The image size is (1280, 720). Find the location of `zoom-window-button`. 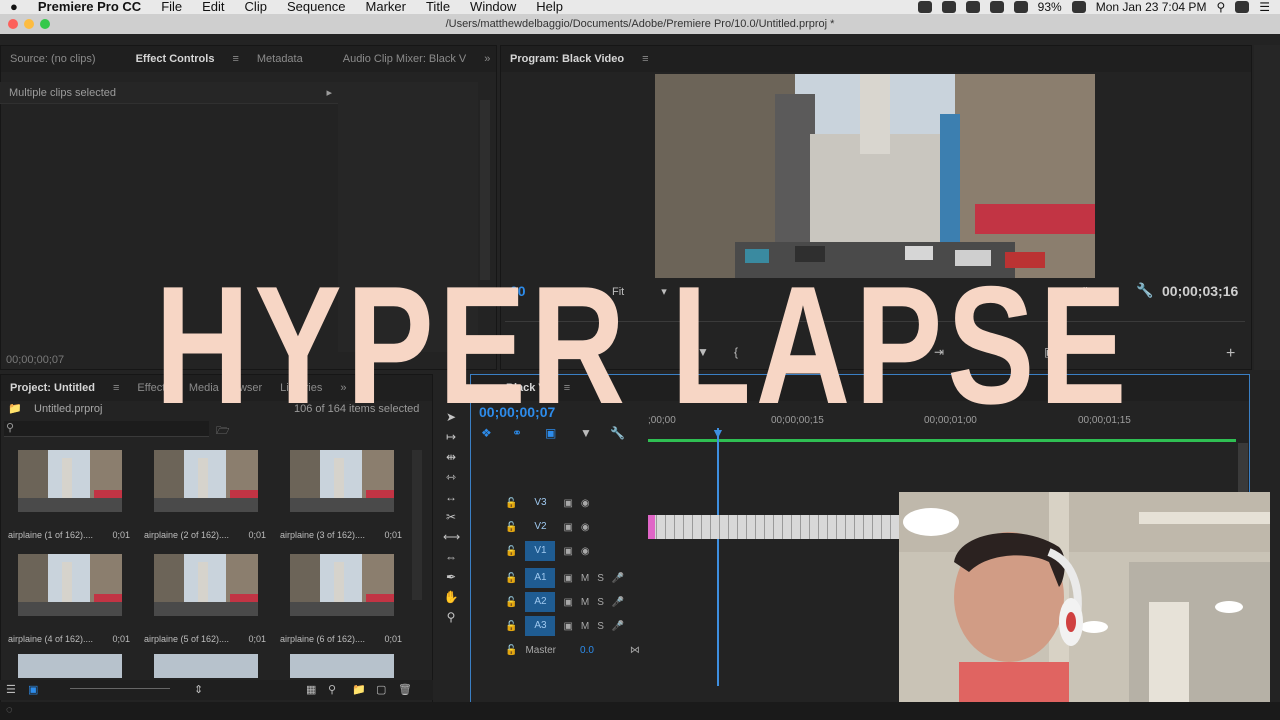

zoom-window-button is located at coordinates (45, 24).